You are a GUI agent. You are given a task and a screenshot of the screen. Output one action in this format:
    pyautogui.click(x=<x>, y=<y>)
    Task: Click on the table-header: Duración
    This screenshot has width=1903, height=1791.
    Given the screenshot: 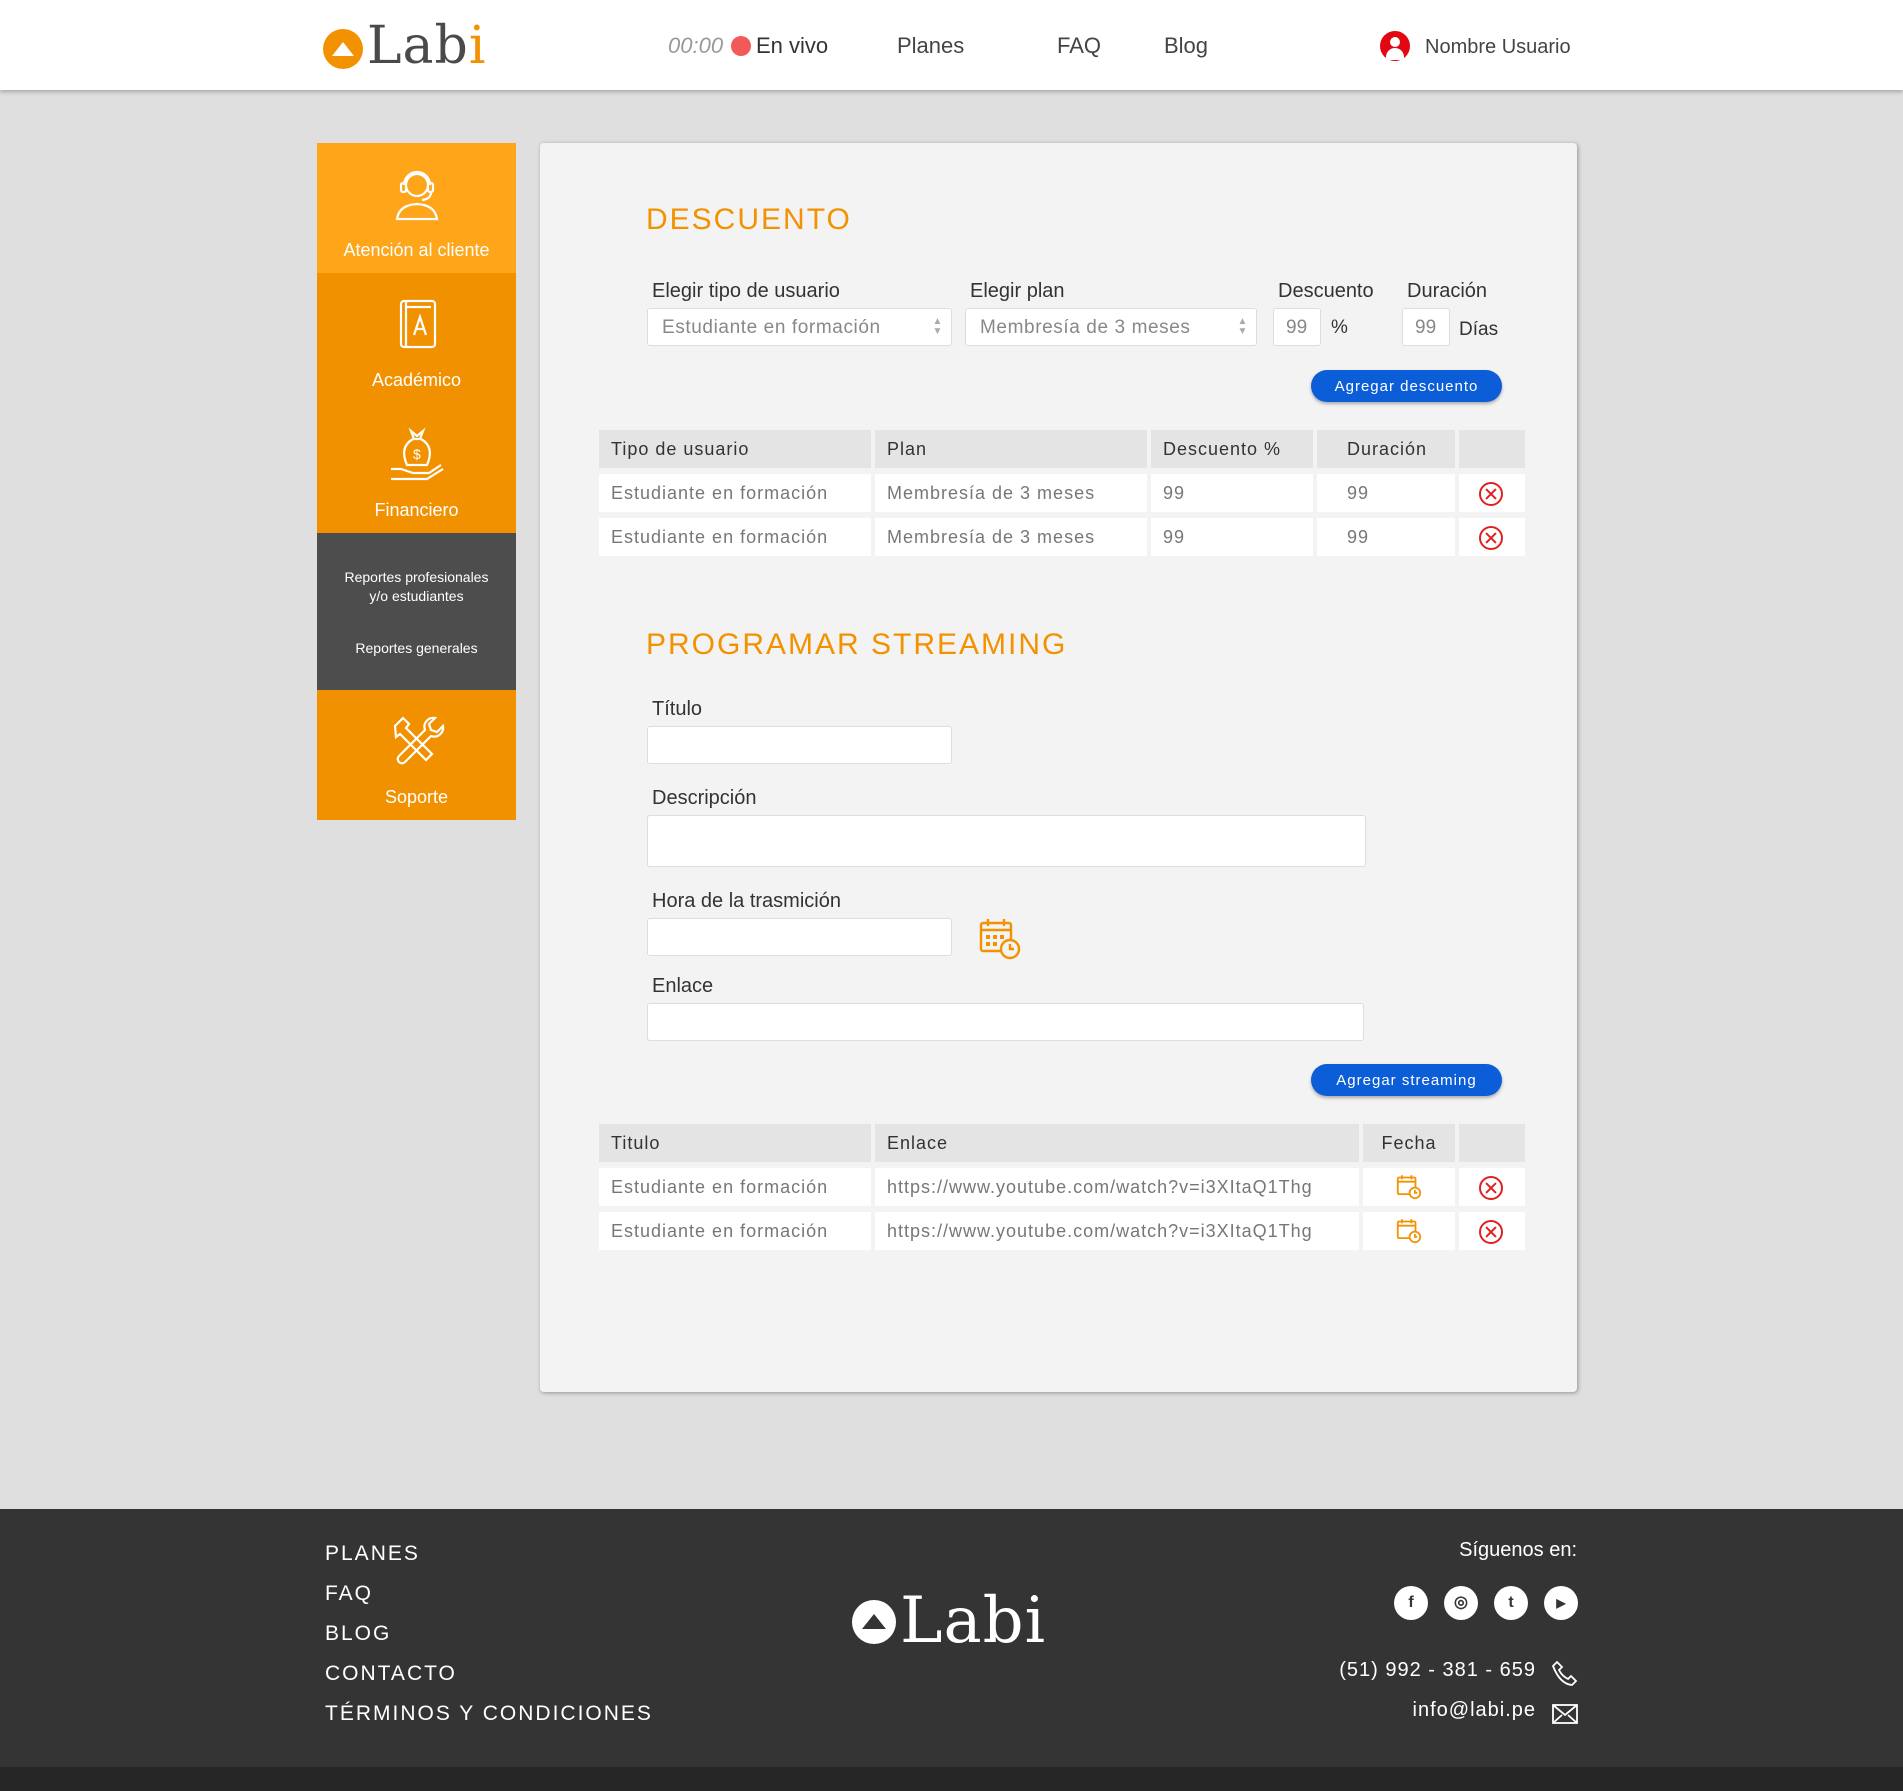 What is the action you would take?
    pyautogui.click(x=1386, y=449)
    